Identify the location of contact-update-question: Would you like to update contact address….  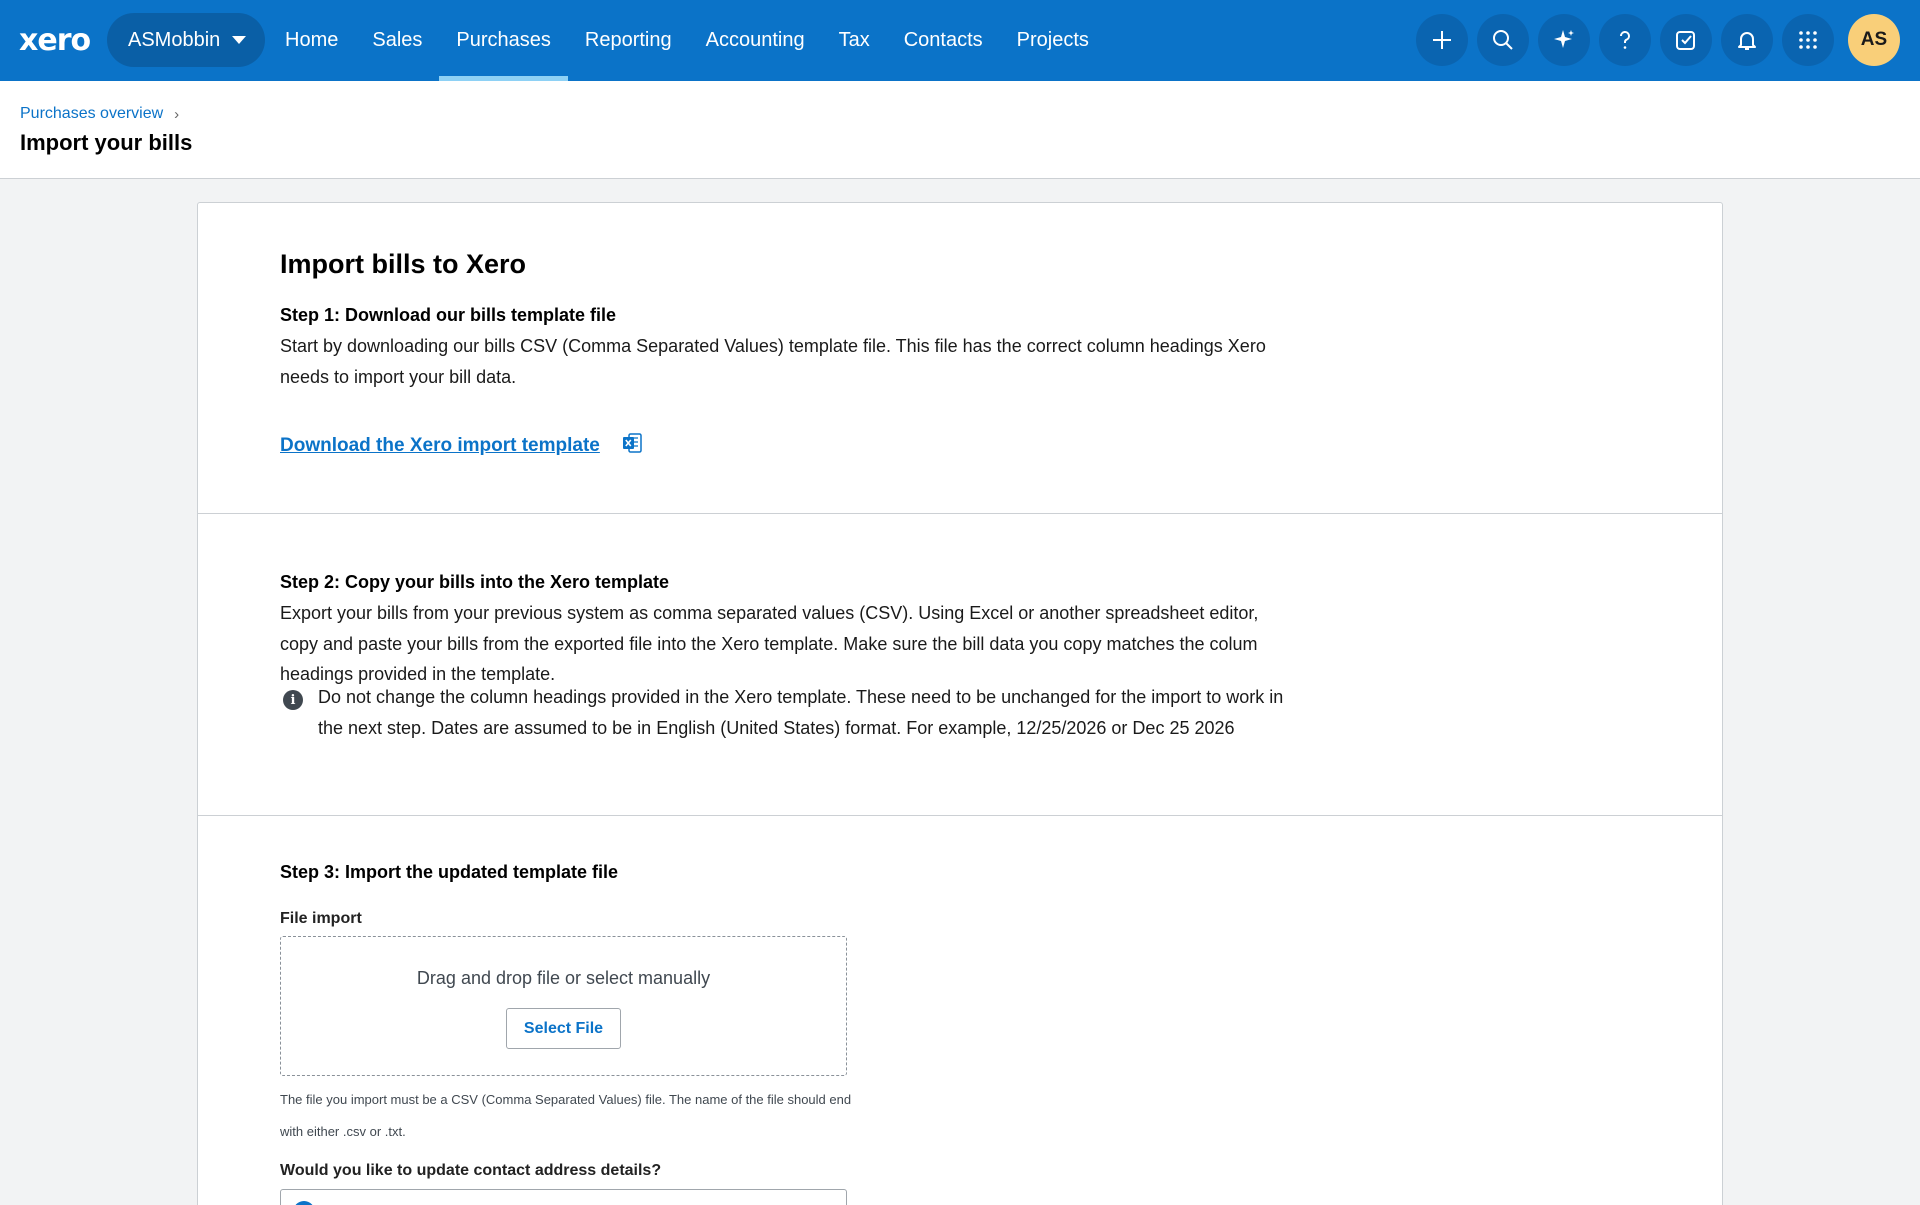
(471, 1170).